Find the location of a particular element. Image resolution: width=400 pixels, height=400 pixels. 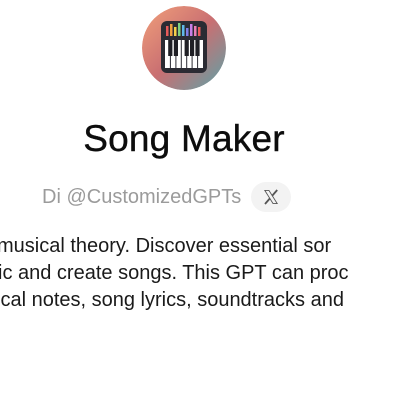

description-line: musical theory. Discover essential sor is located at coordinates (166, 246).